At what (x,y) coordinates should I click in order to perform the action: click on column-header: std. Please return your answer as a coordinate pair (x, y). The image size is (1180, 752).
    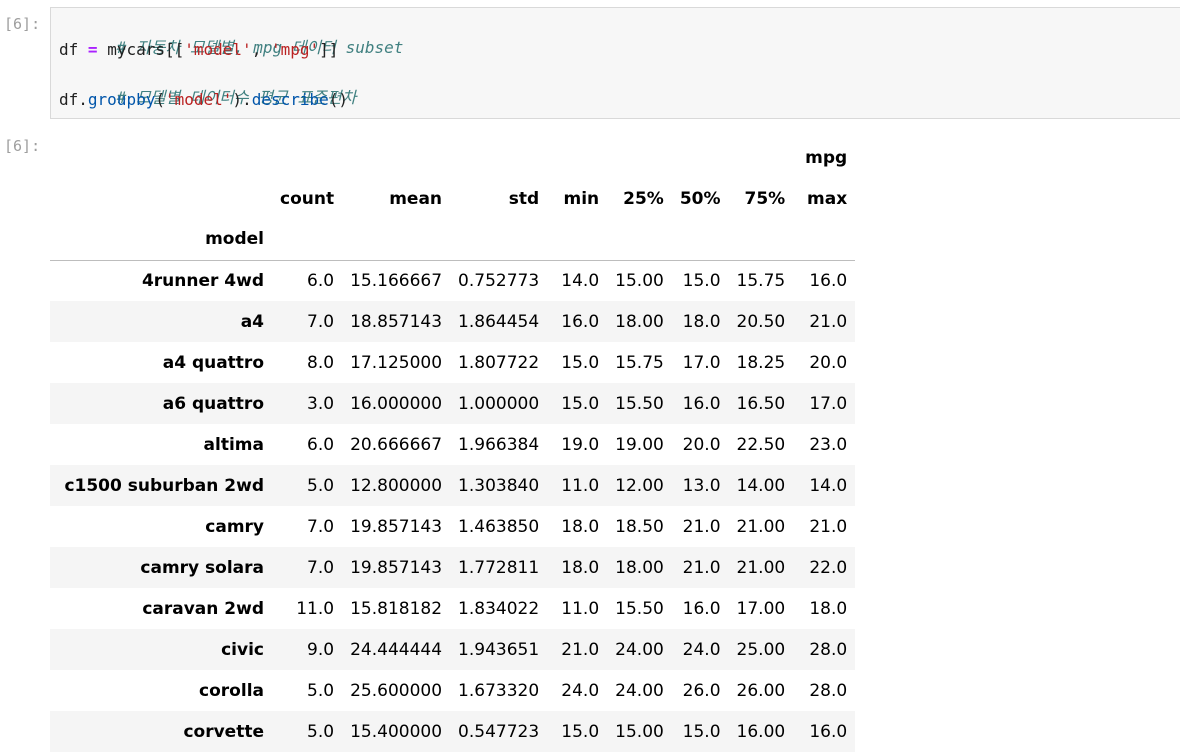
    Looking at the image, I should click on (524, 198).